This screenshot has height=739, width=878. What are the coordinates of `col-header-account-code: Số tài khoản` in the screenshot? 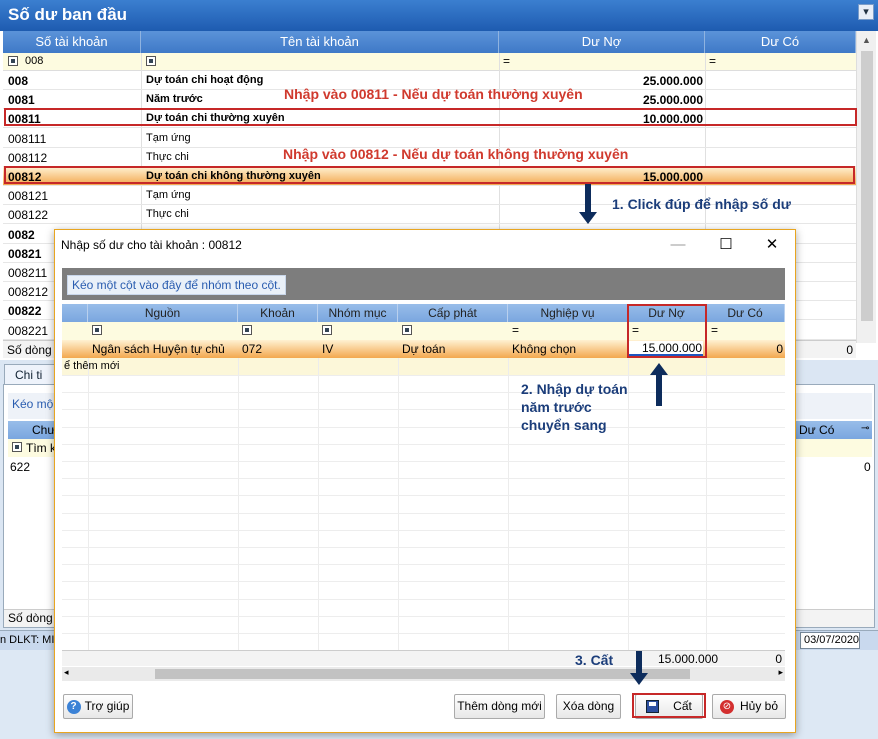 It's located at (72, 42).